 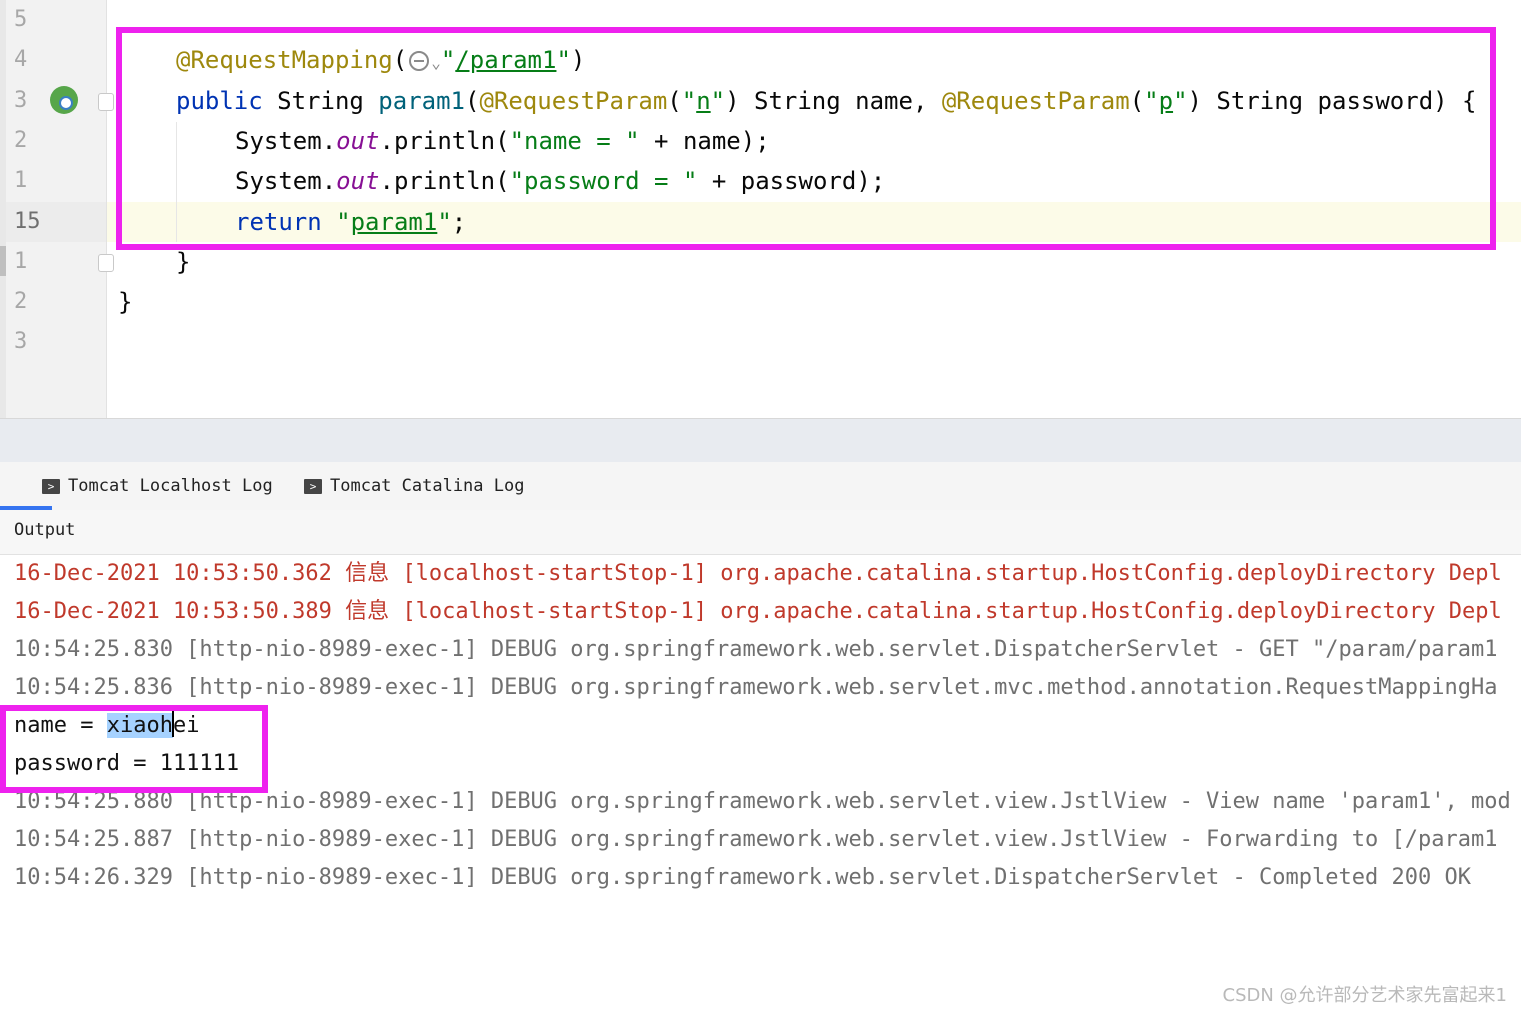 I want to click on tab-tomcat-localhost-log: > Tomcat Localhost Log, so click(x=157, y=486).